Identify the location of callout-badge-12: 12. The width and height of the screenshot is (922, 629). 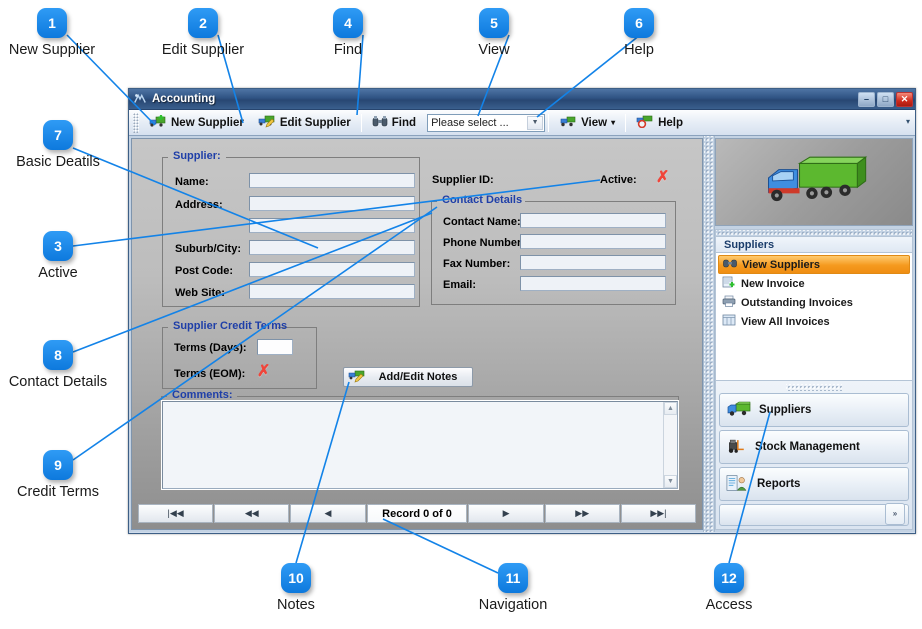
(729, 578).